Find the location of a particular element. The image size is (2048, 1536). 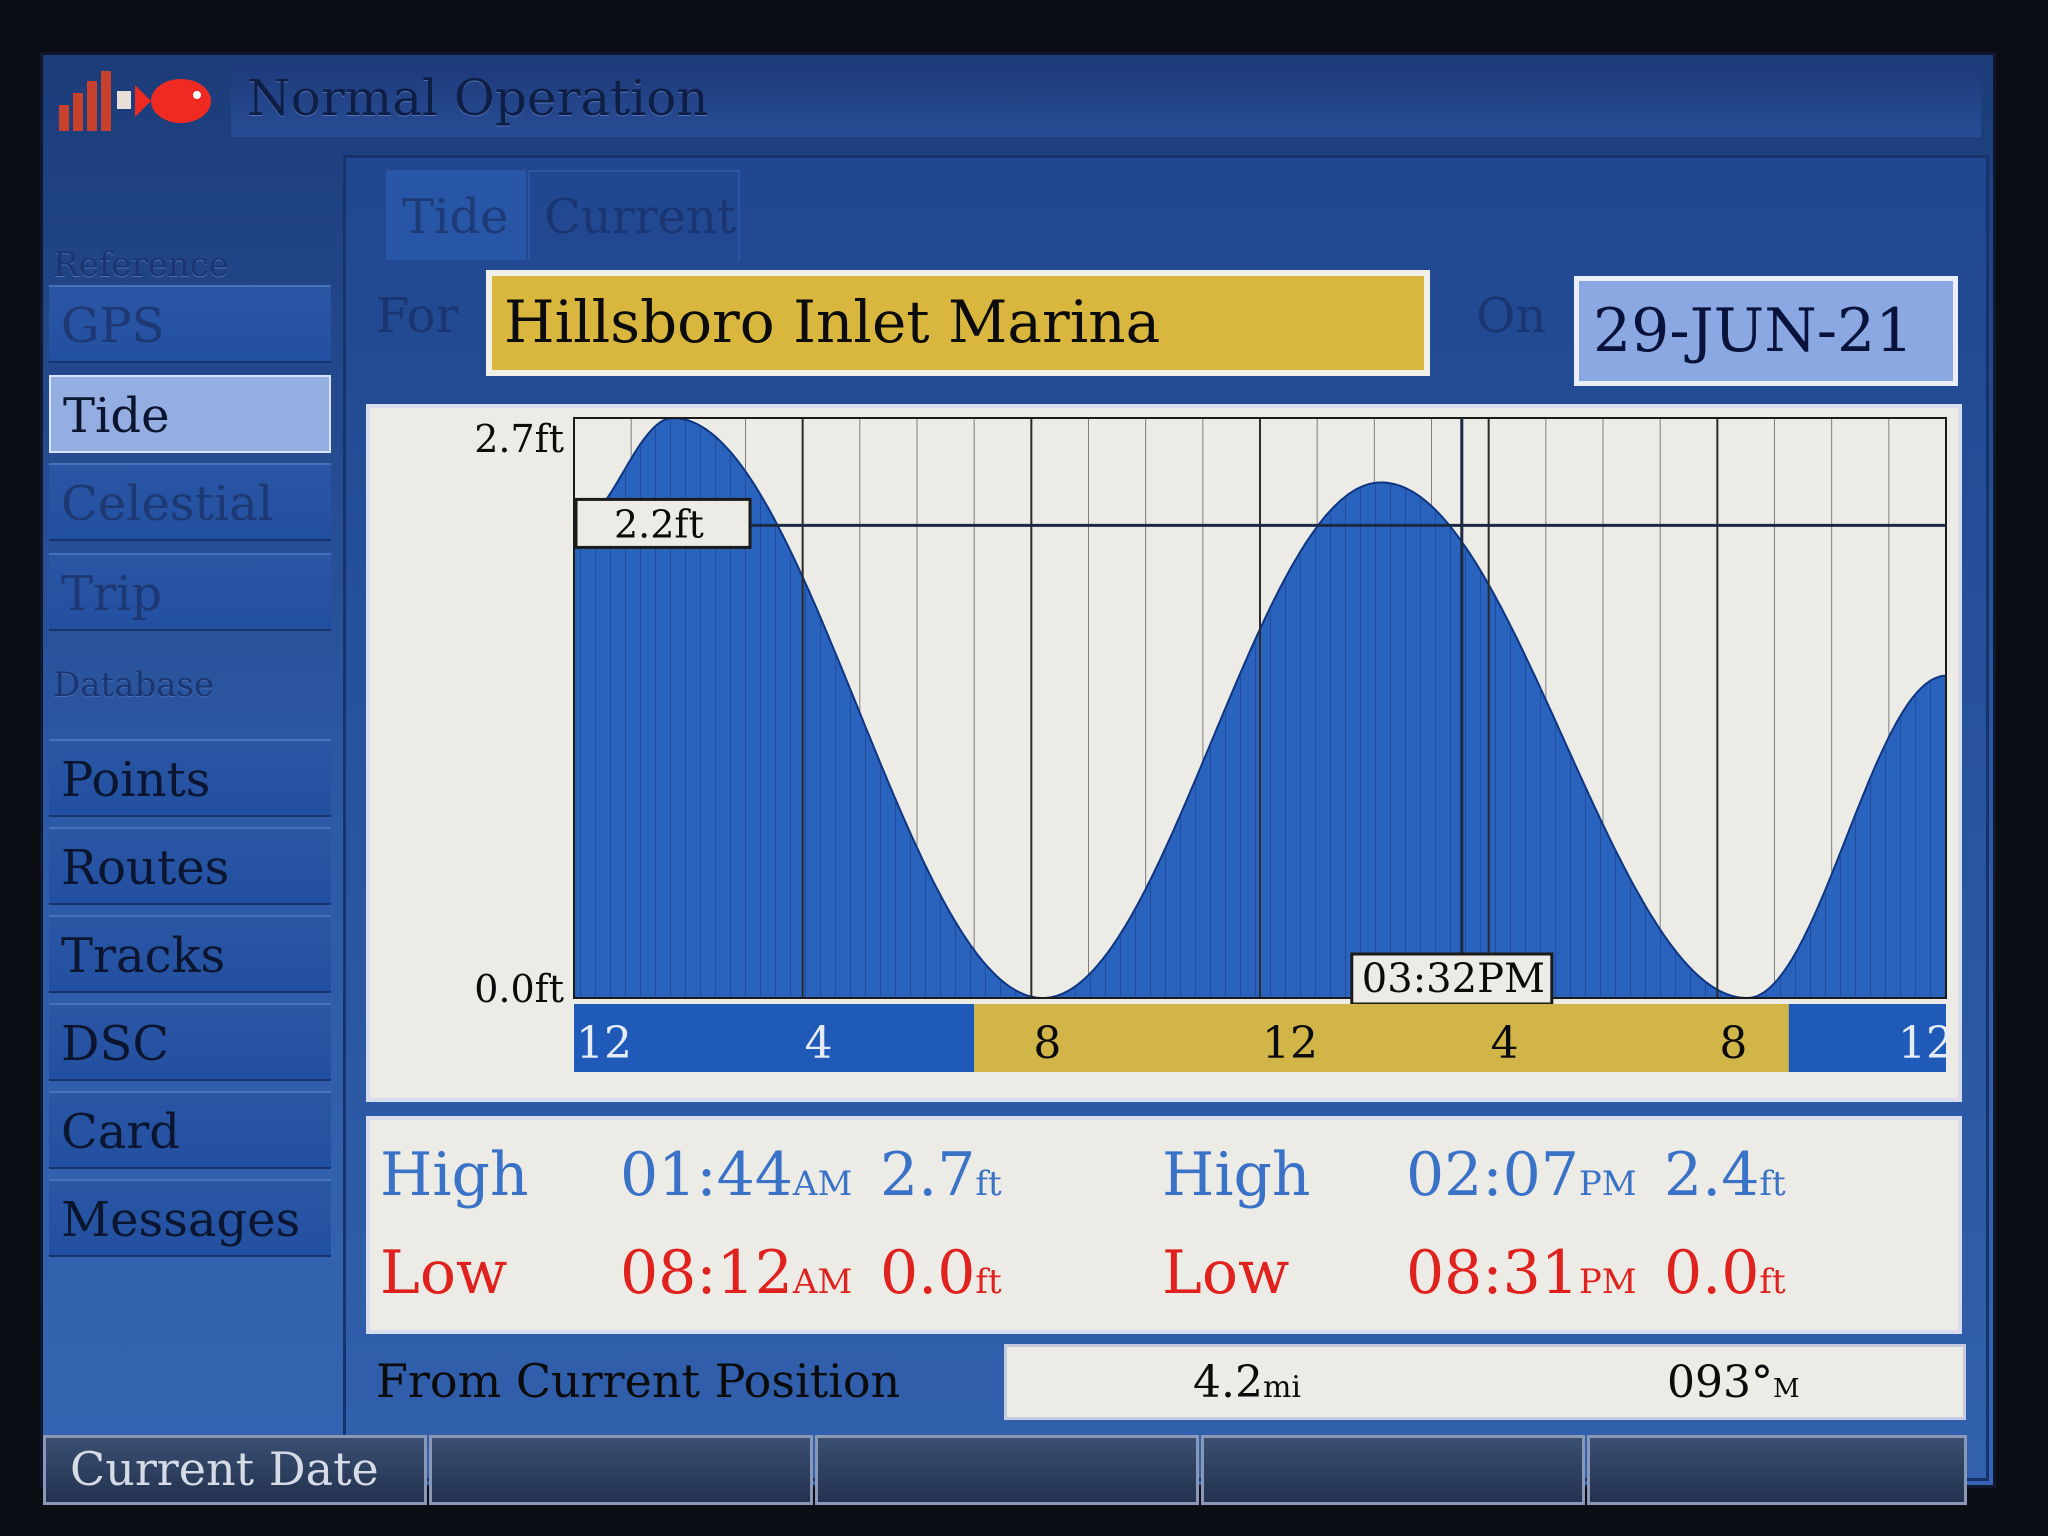

sidebar-header-database: Database is located at coordinates (134, 685).